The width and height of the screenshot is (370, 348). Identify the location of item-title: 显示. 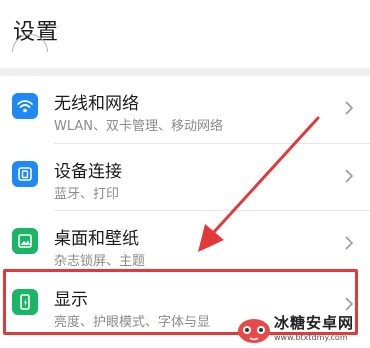
(71, 300).